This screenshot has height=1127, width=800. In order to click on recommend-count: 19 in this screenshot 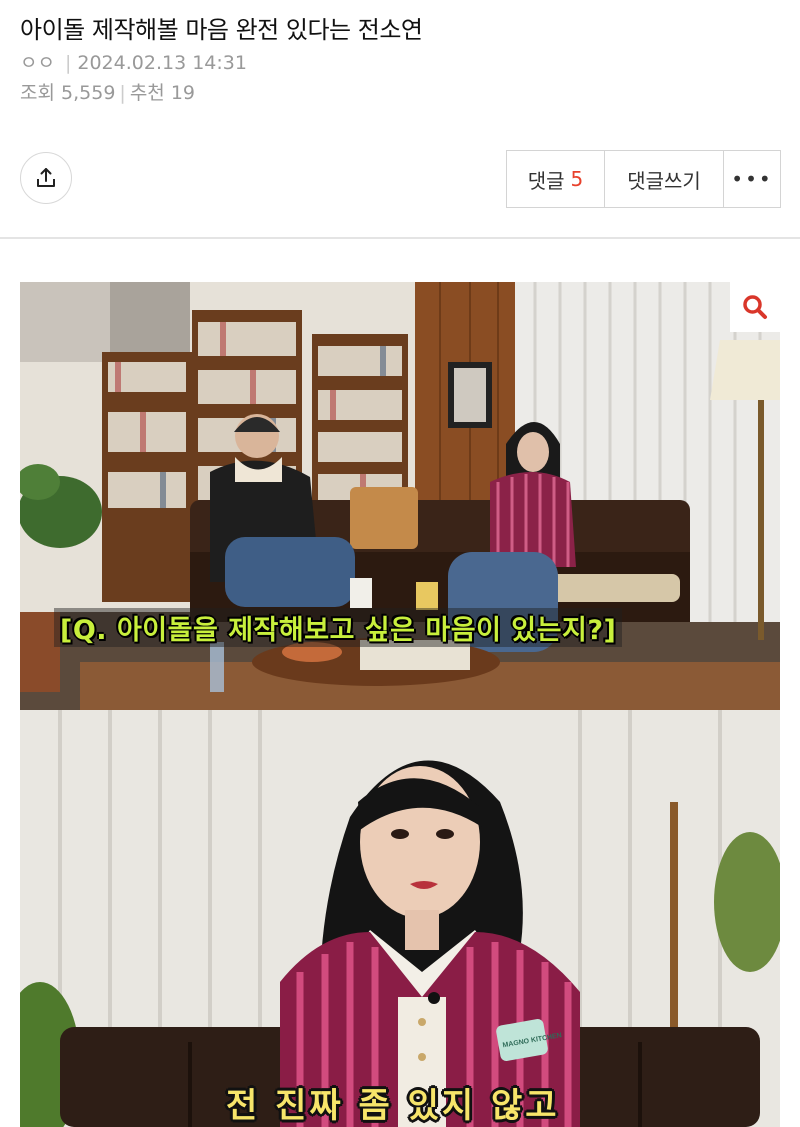, I will do `click(183, 93)`.